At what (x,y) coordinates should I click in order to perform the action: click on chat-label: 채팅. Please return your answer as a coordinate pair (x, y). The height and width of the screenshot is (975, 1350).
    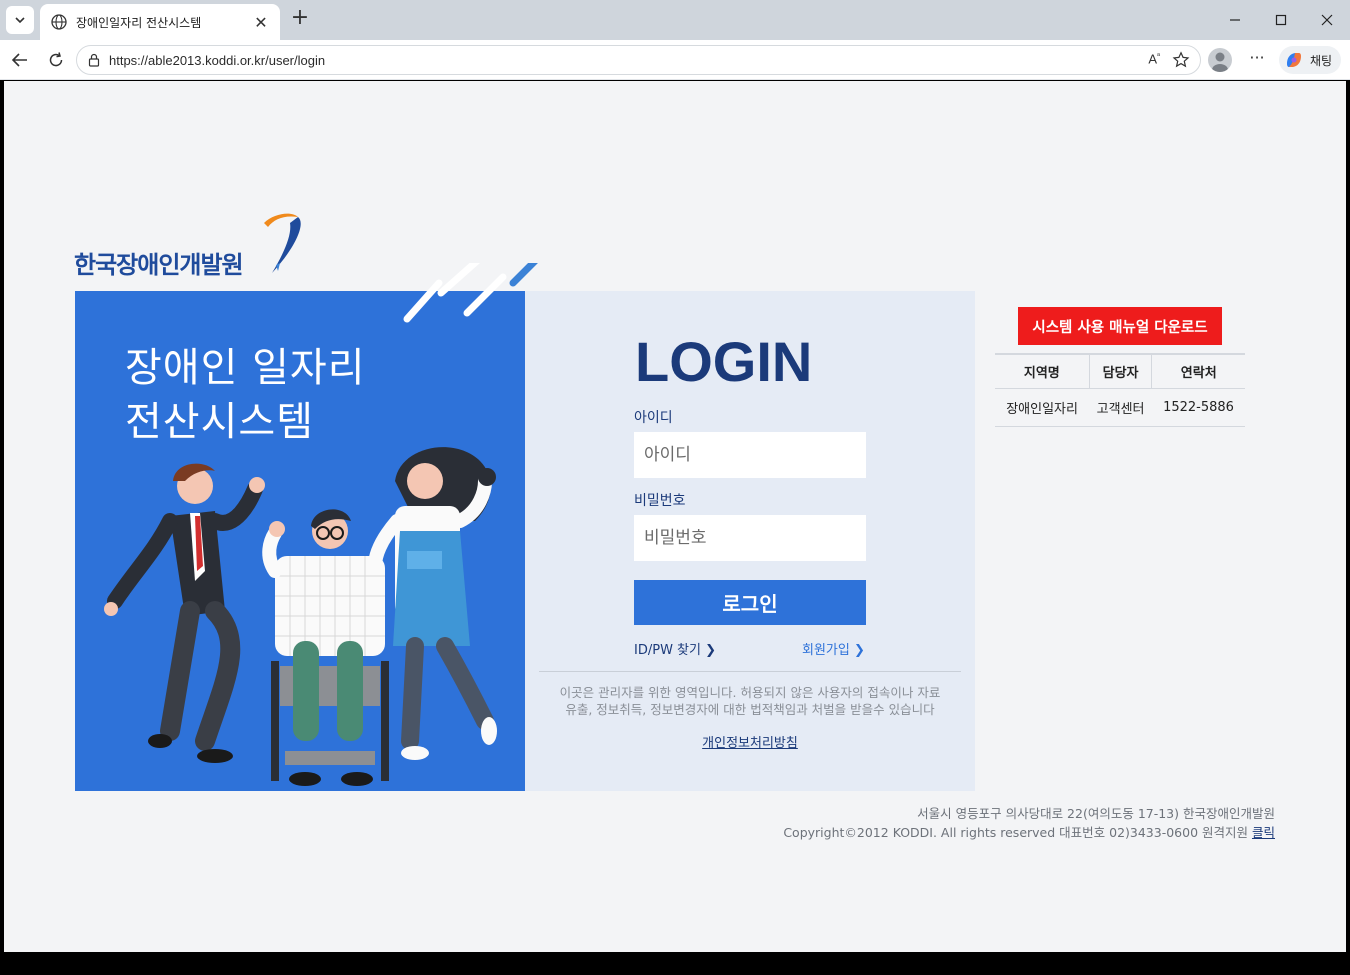
    Looking at the image, I should click on (1321, 60).